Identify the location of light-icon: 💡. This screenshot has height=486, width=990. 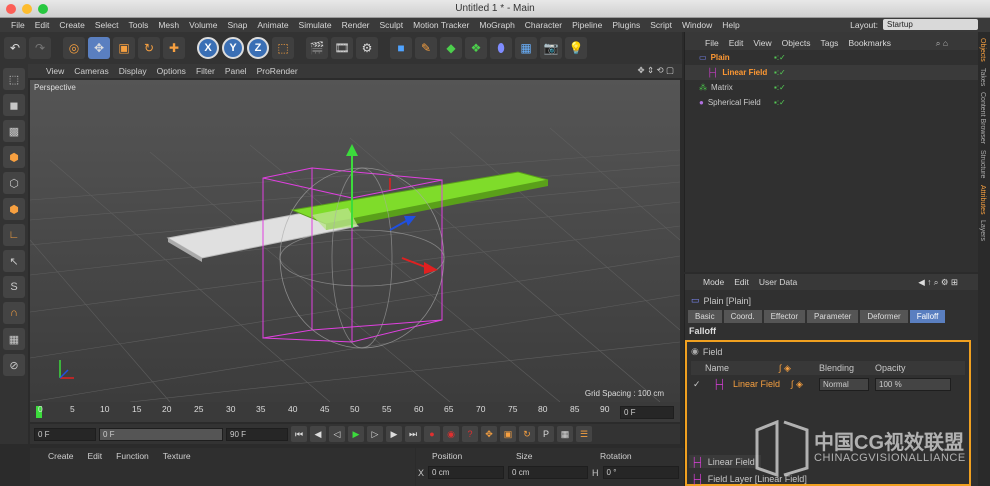
(576, 48).